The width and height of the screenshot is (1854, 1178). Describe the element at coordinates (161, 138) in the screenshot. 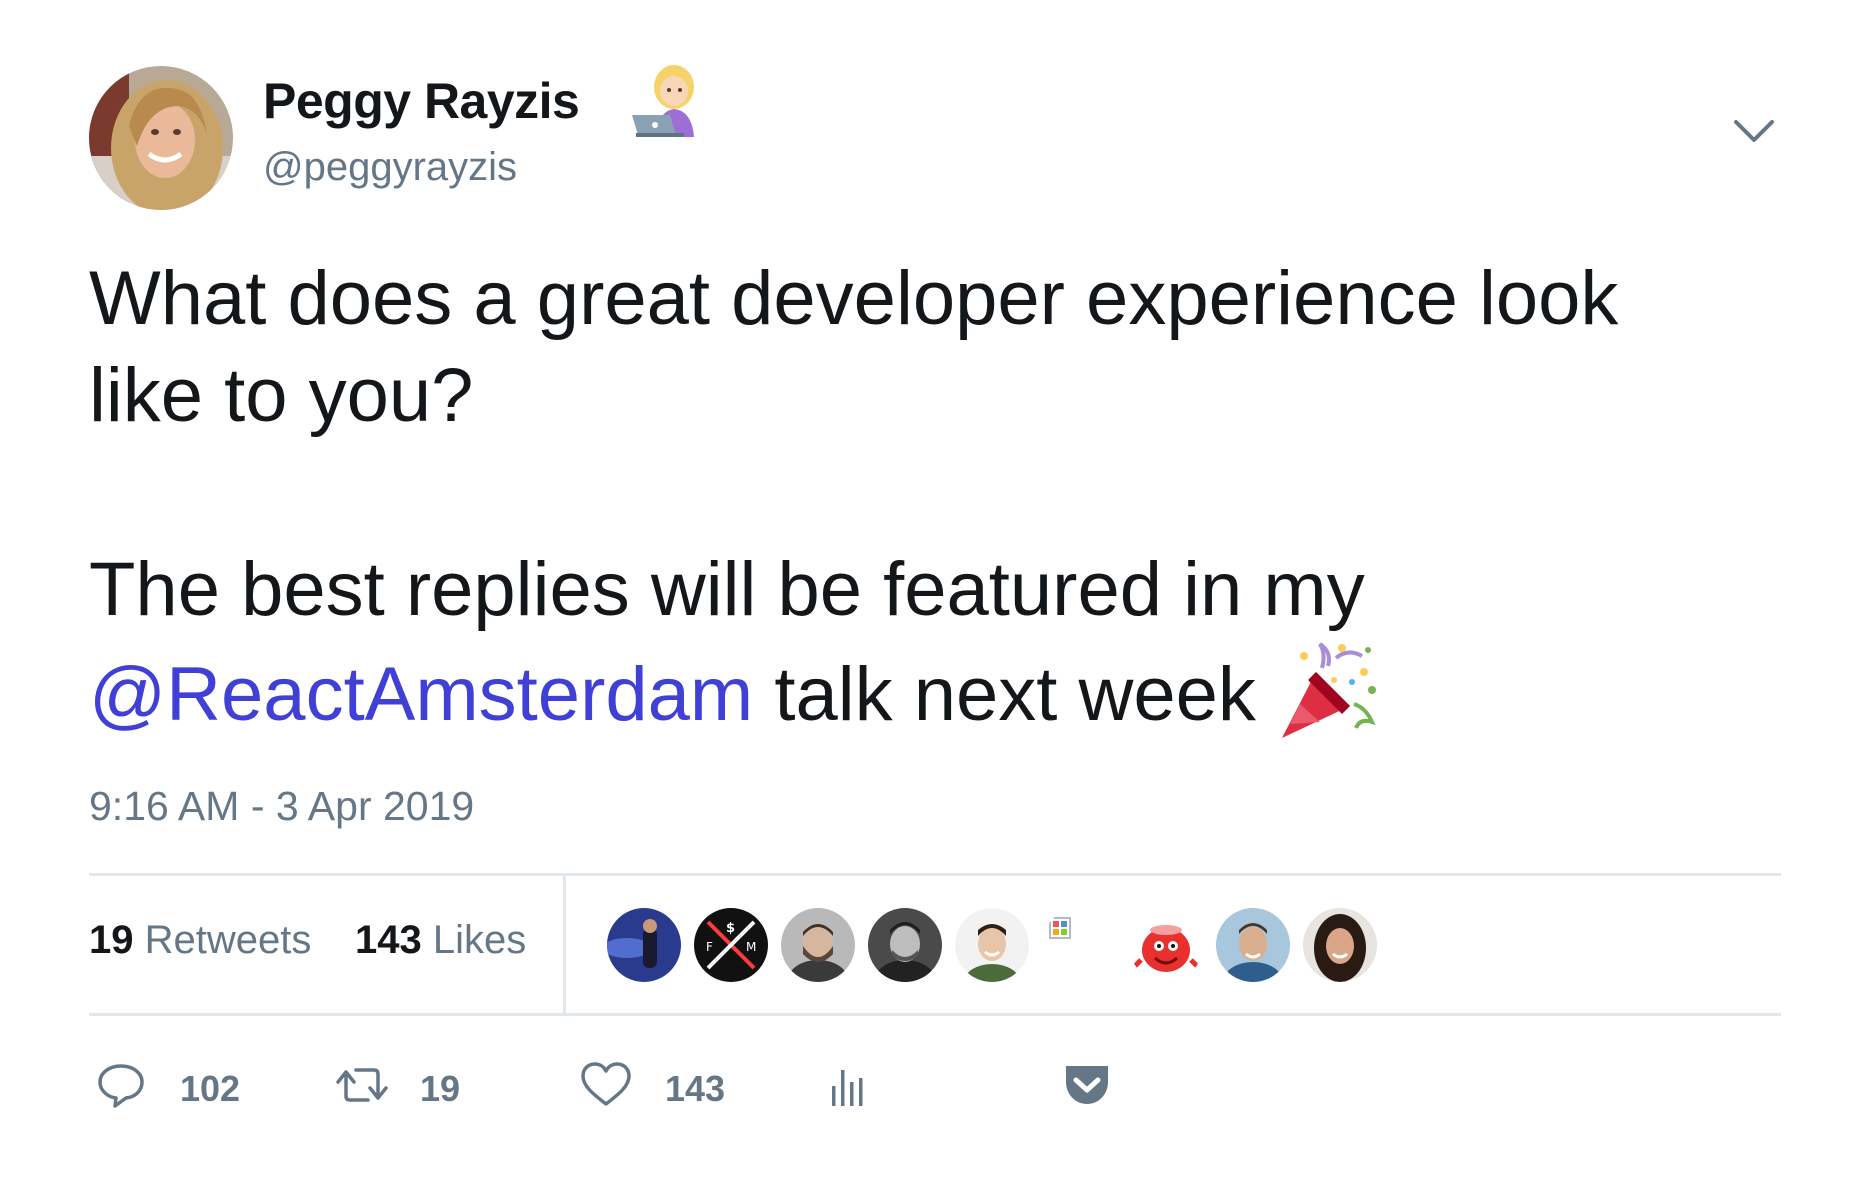

I see `author-avatar` at that location.